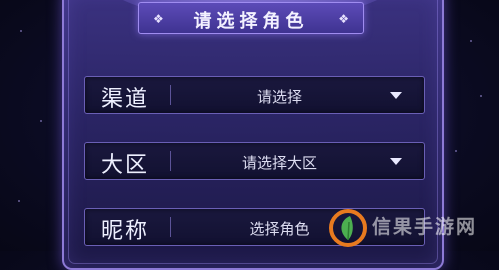 The height and width of the screenshot is (270, 499). I want to click on channel-select: 渠道 请选择, so click(254, 95).